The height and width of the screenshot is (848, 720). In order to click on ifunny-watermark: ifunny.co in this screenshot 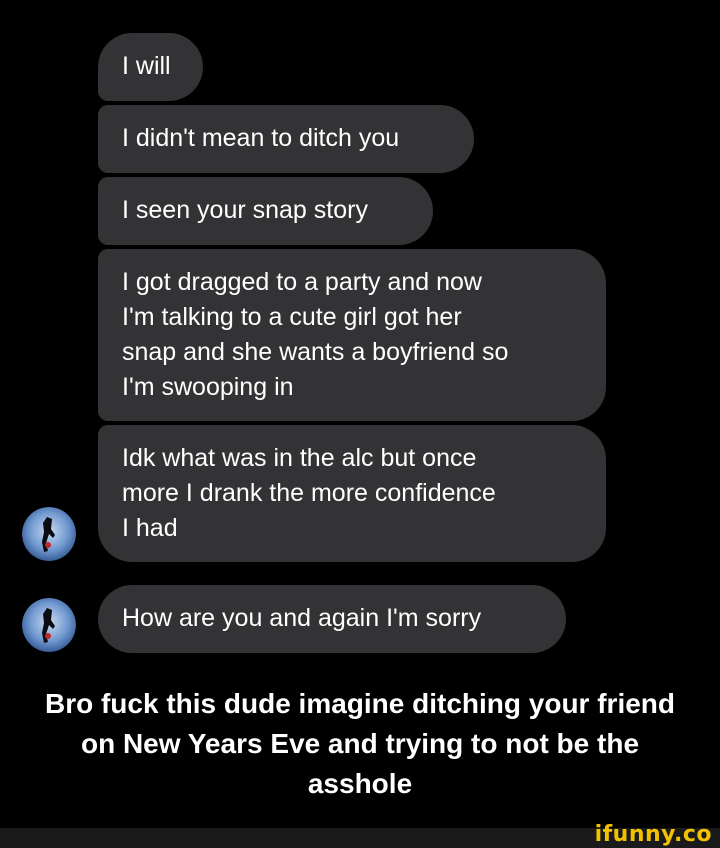, I will do `click(653, 834)`.